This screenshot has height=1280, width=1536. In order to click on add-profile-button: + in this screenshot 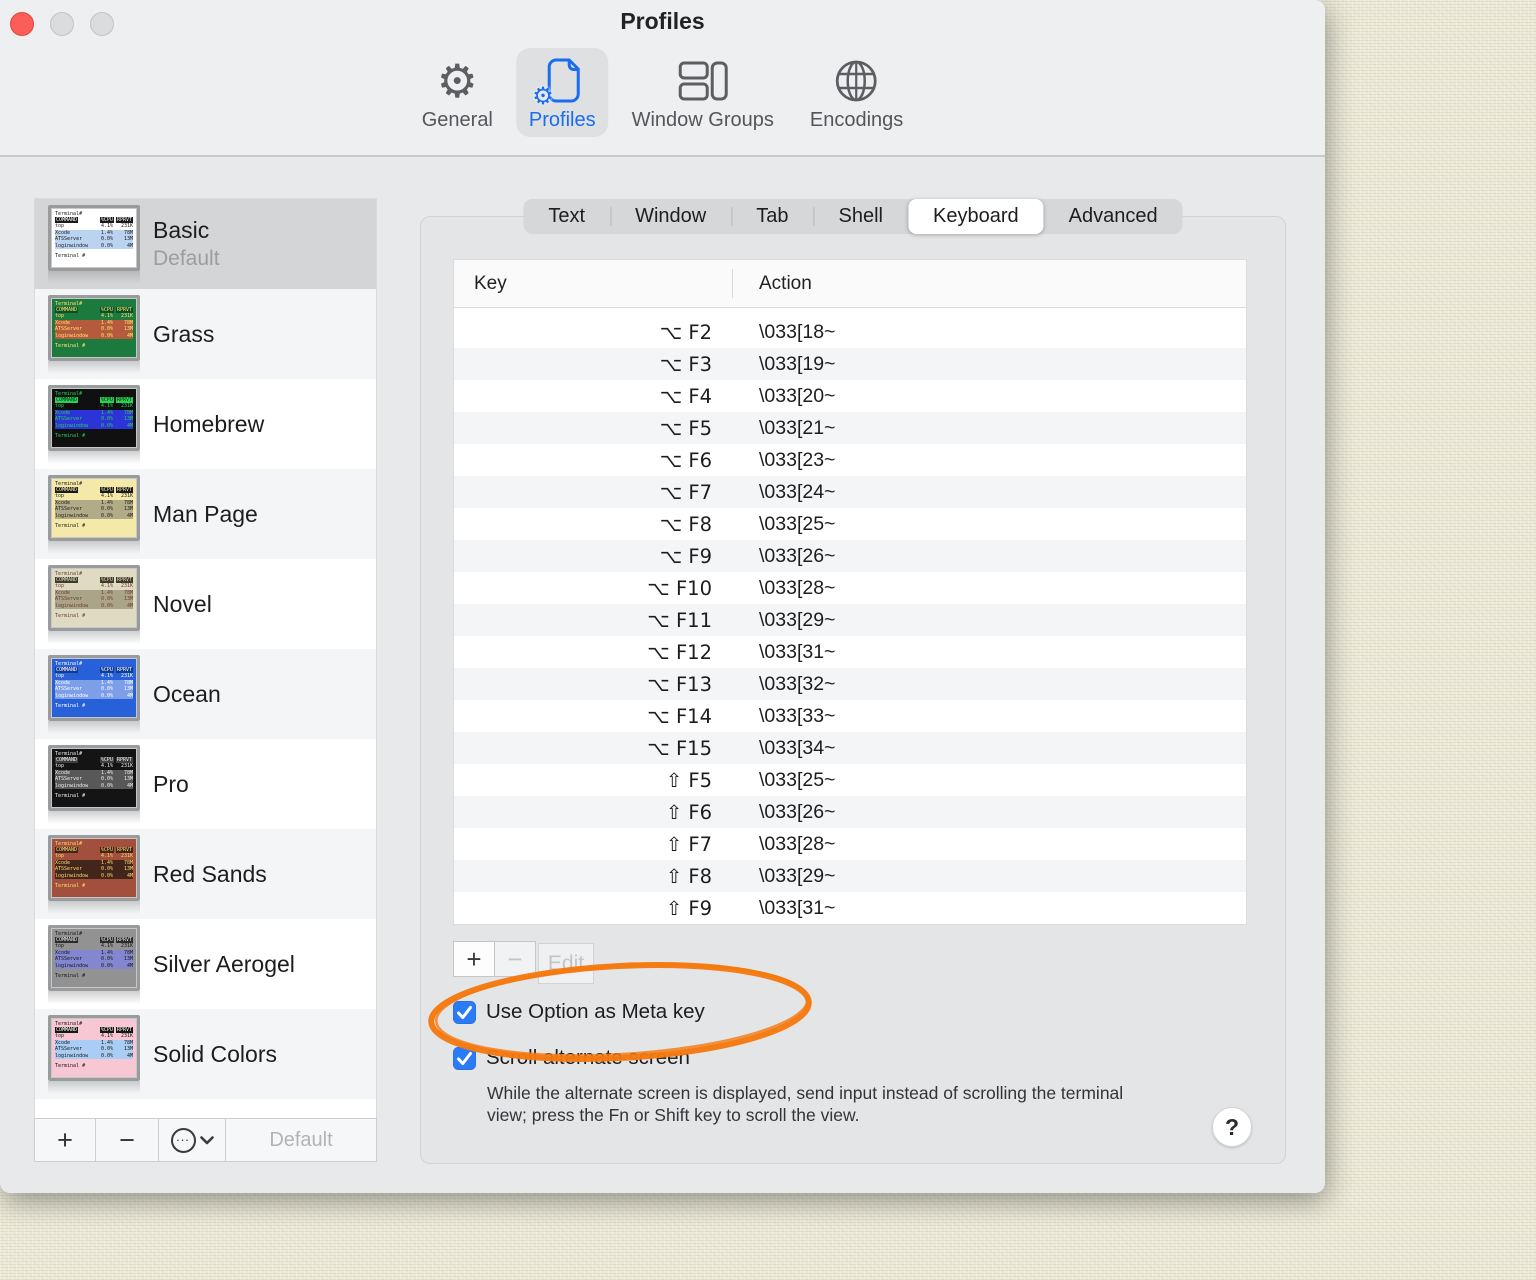, I will do `click(65, 1140)`.